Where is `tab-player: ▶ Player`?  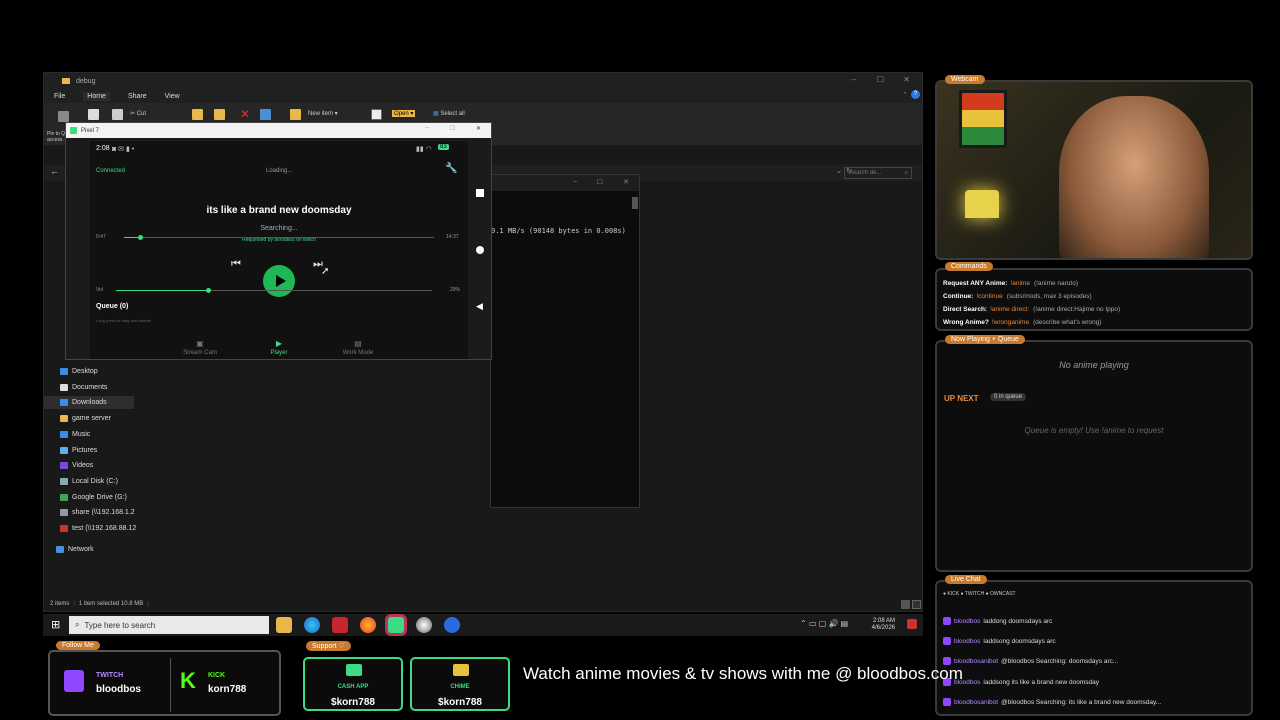 tab-player: ▶ Player is located at coordinates (279, 347).